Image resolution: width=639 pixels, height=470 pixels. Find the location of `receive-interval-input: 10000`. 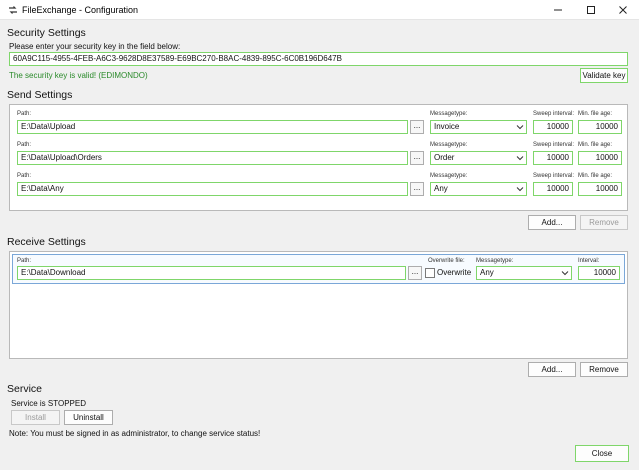

receive-interval-input: 10000 is located at coordinates (599, 273).